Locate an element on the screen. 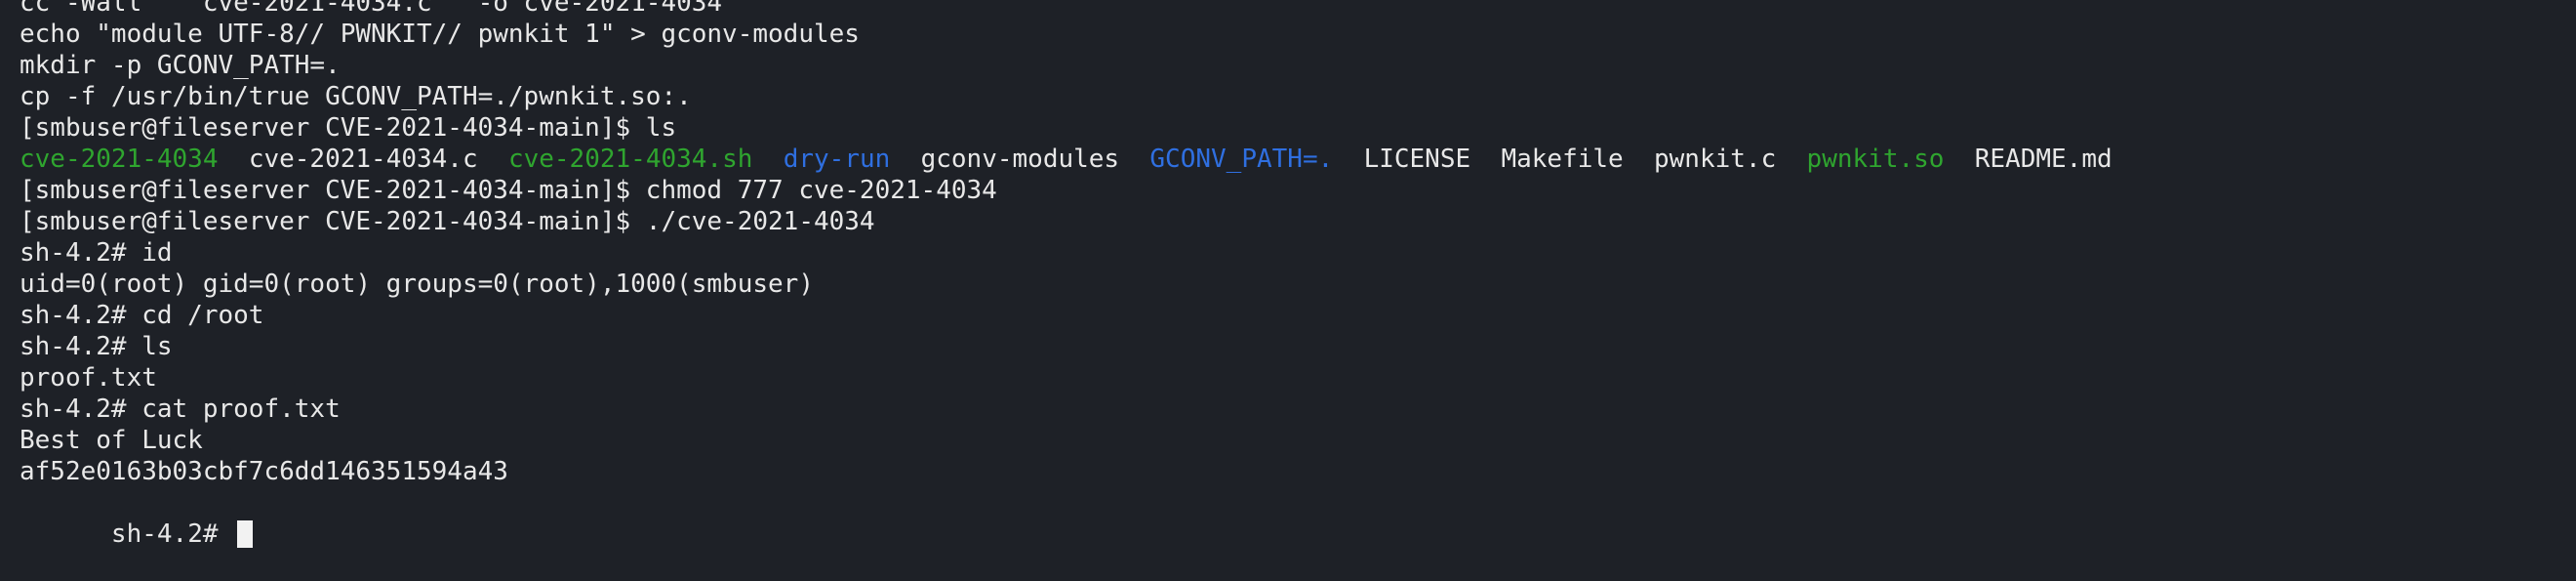  terminal-line: sh-4.2# ls is located at coordinates (96, 347).